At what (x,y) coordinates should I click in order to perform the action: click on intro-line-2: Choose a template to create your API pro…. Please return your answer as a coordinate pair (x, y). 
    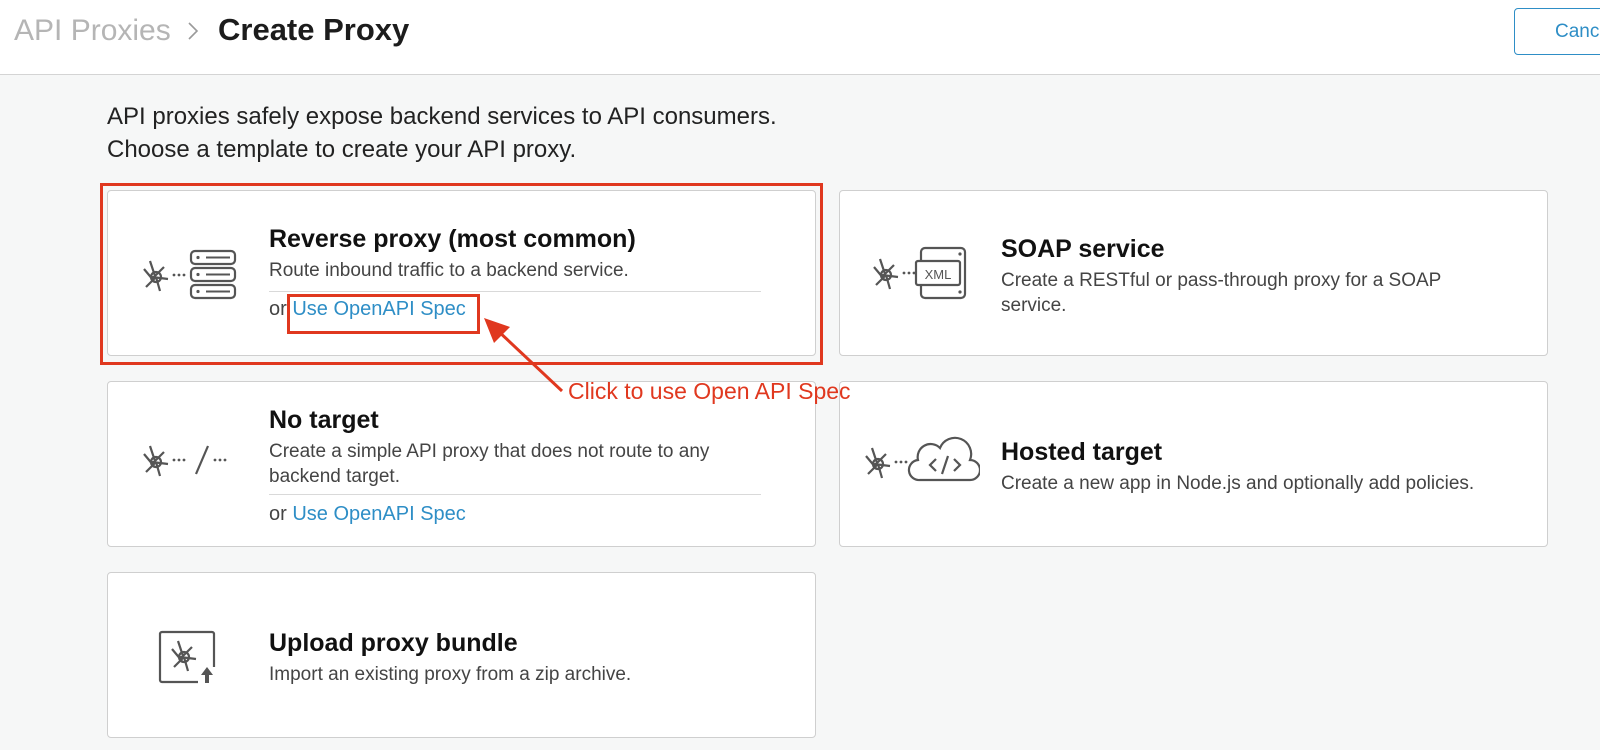
    Looking at the image, I should click on (342, 149).